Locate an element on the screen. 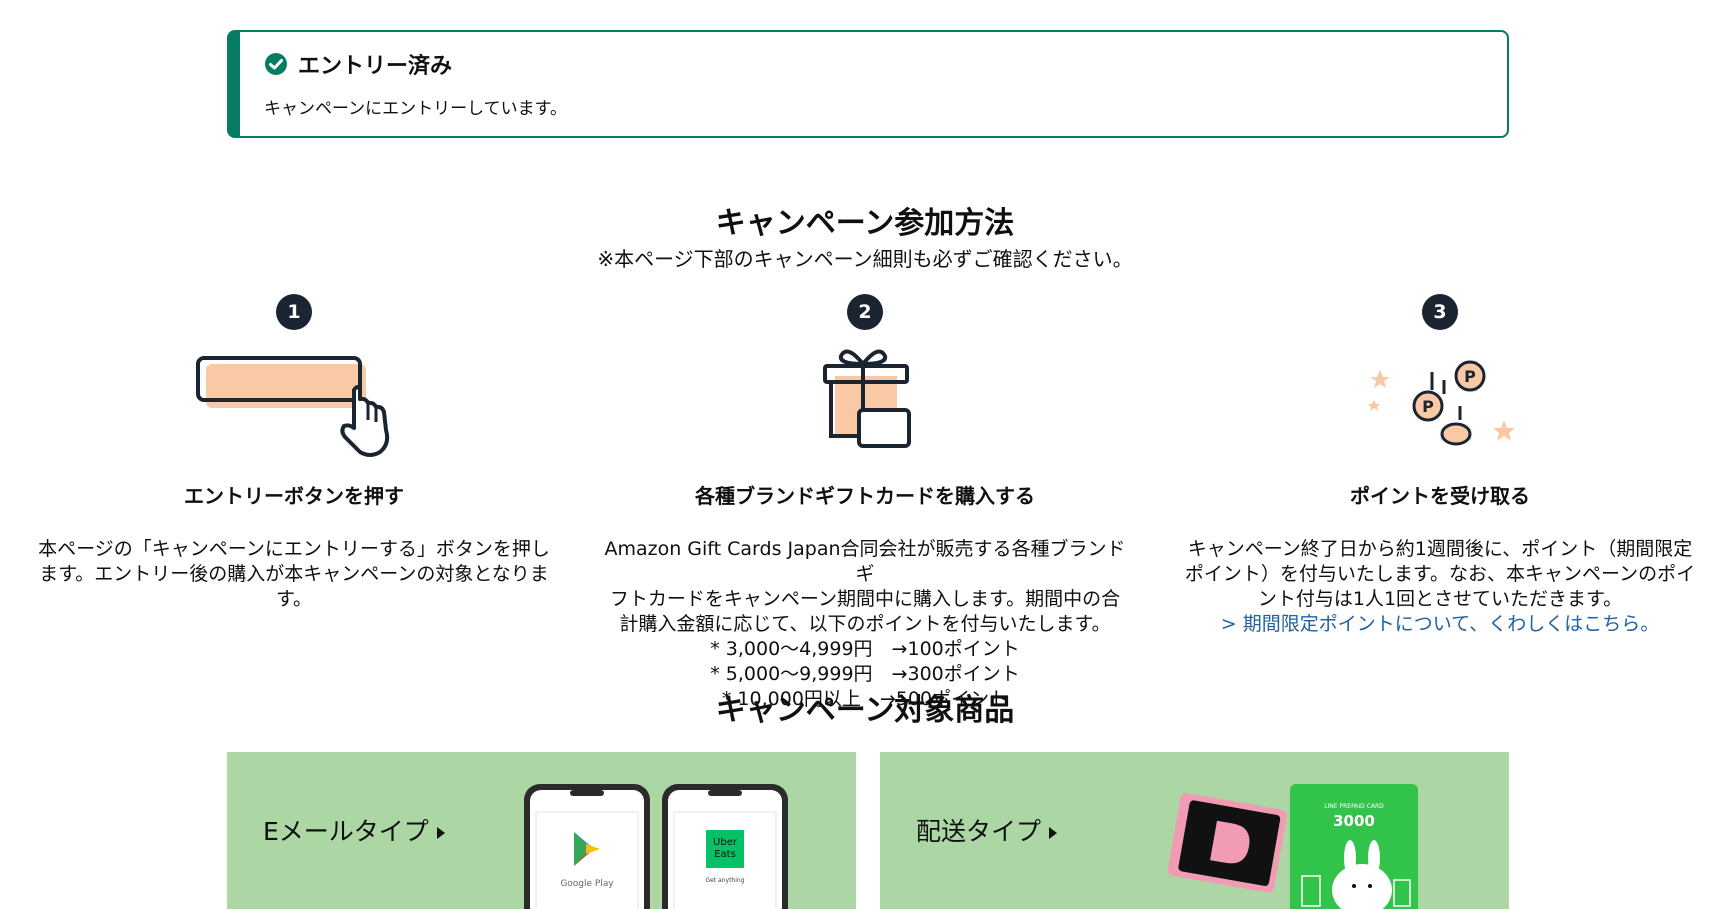 Image resolution: width=1730 pixels, height=909 pixels. entry-header: エントリー済み is located at coordinates (358, 64).